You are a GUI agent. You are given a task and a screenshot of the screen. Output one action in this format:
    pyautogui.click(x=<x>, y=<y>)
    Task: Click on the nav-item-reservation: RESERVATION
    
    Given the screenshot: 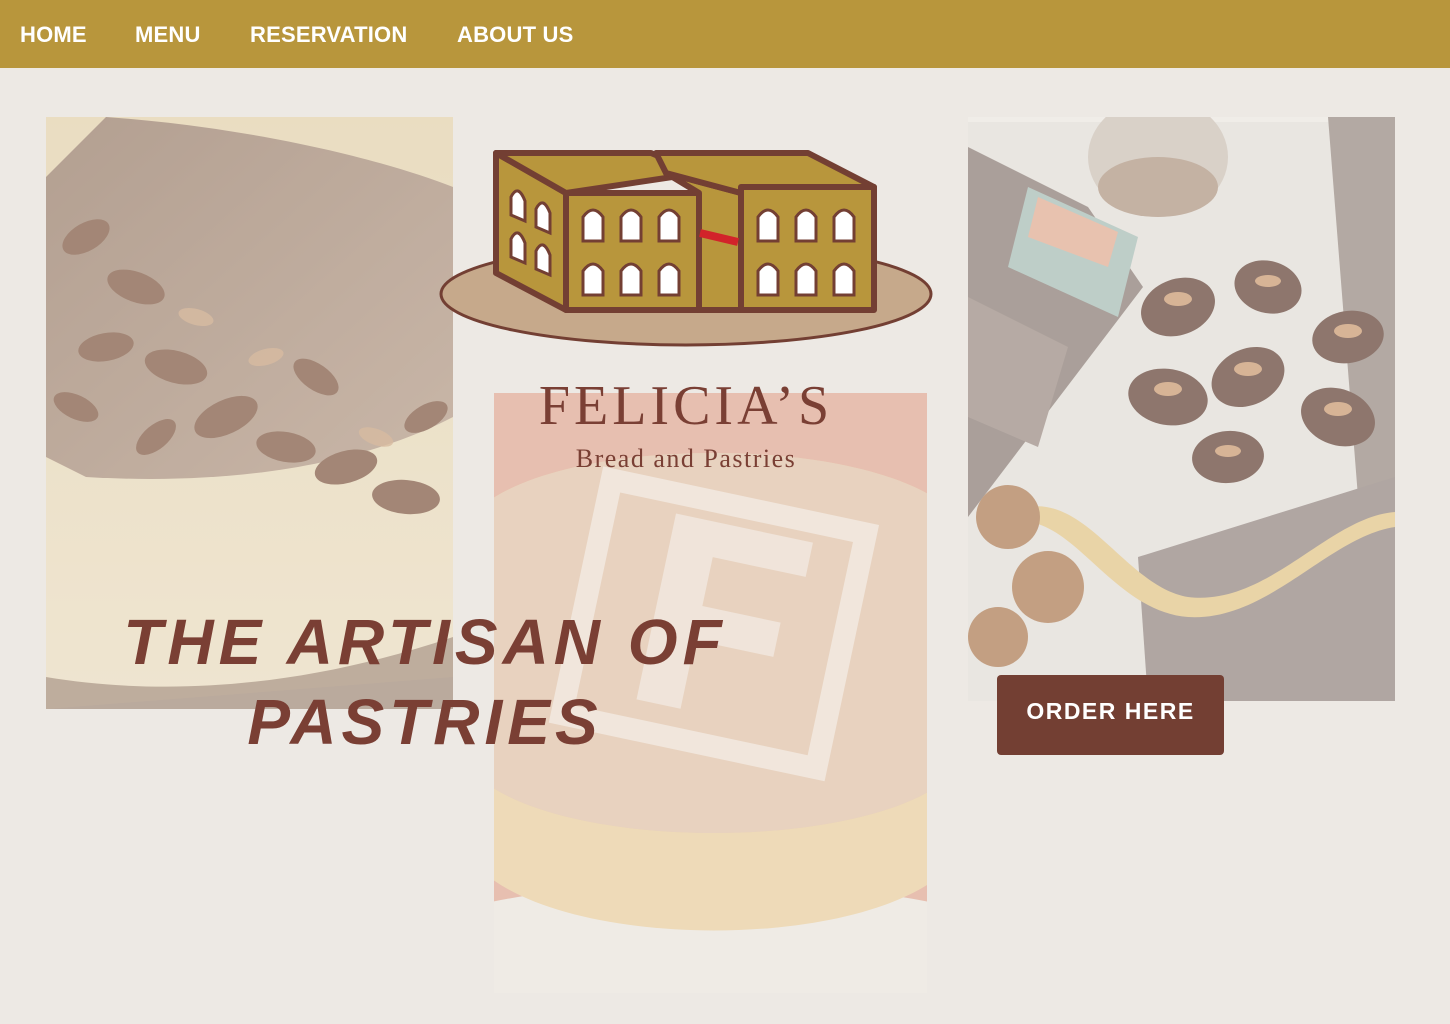 What is the action you would take?
    pyautogui.click(x=328, y=35)
    